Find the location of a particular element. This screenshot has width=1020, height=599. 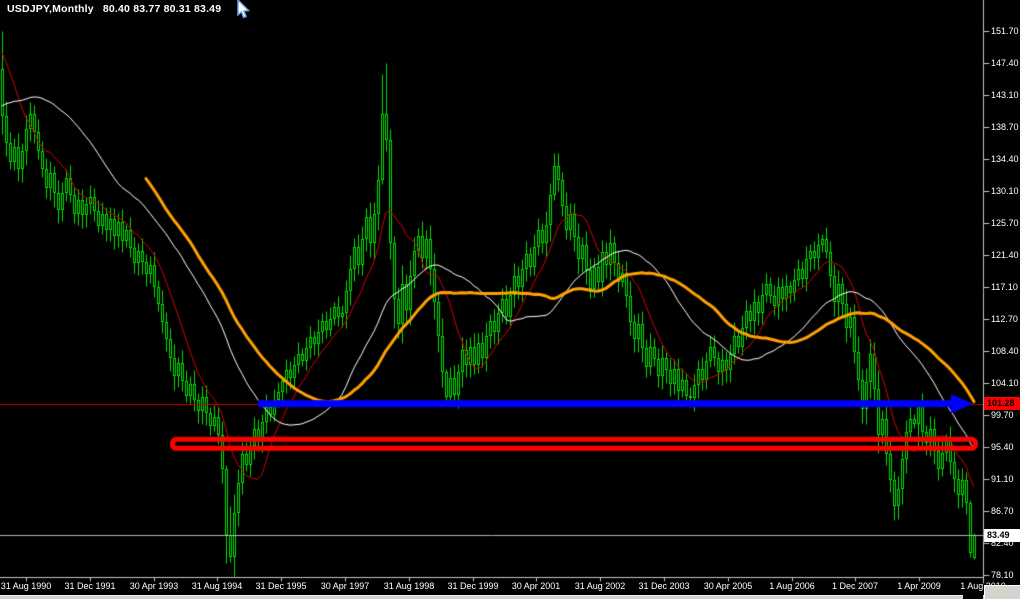

chart-ohlc-label: 80.40 83.77 80.31 83.49 is located at coordinates (162, 9).